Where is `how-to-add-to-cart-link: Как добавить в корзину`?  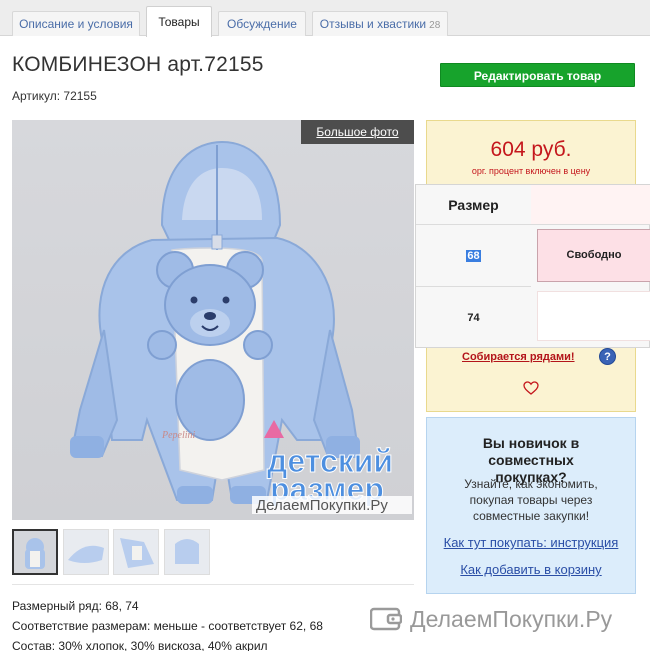 how-to-add-to-cart-link: Как добавить в корзину is located at coordinates (531, 569).